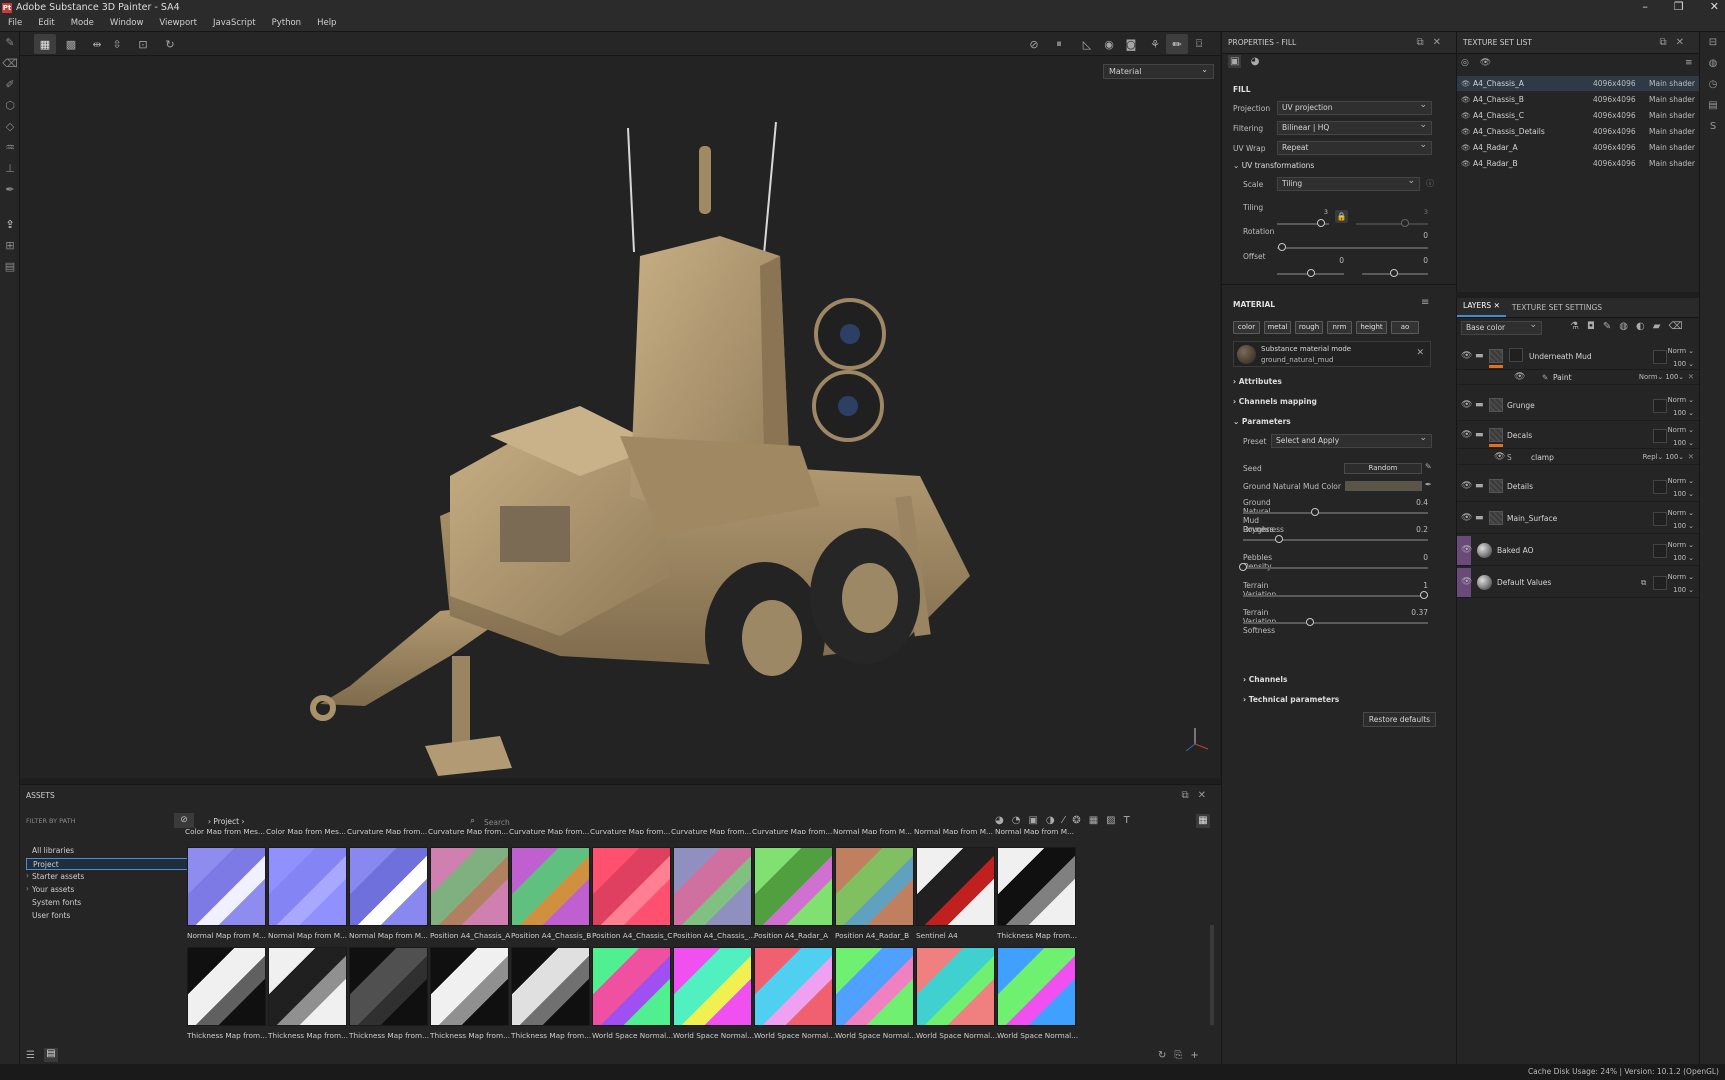 Image resolution: width=1725 pixels, height=1080 pixels. Describe the element at coordinates (1059, 44) in the screenshot. I see `pause-icon: ⏸` at that location.